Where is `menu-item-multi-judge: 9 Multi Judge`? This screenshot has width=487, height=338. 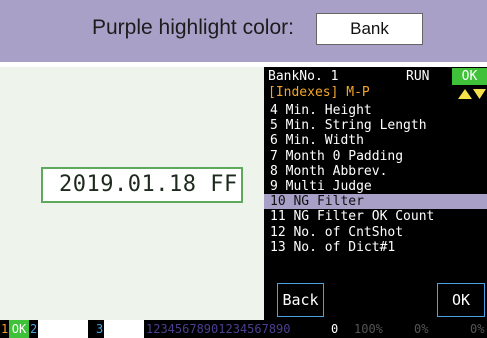
menu-item-multi-judge: 9 Multi Judge is located at coordinates (375, 186).